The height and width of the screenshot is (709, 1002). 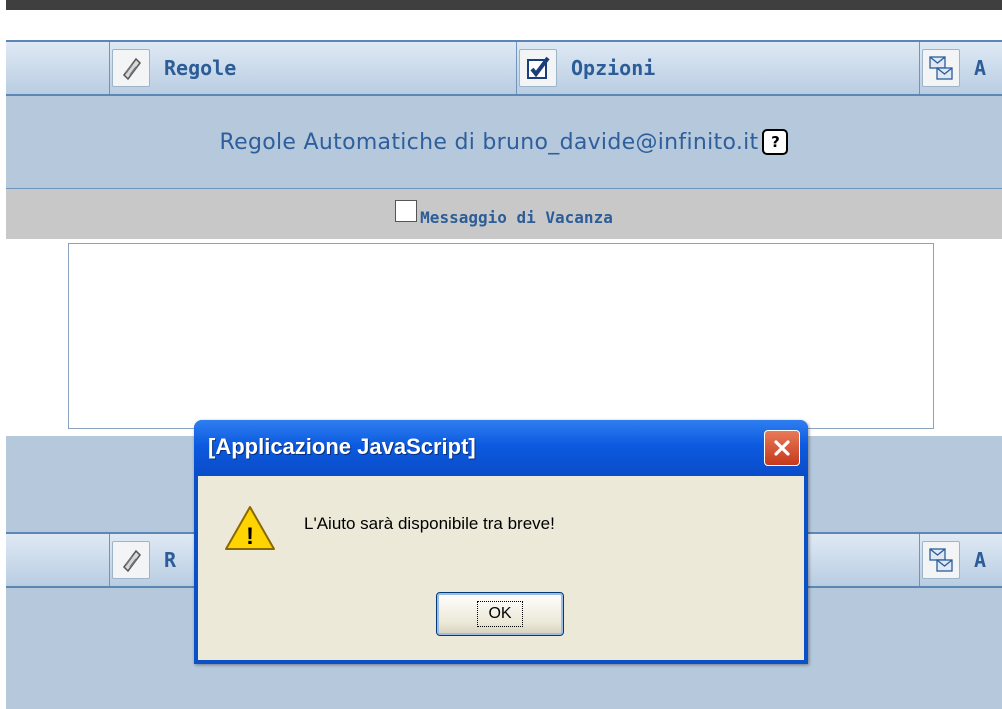 I want to click on tab-options-label: Opzioni, so click(x=613, y=68).